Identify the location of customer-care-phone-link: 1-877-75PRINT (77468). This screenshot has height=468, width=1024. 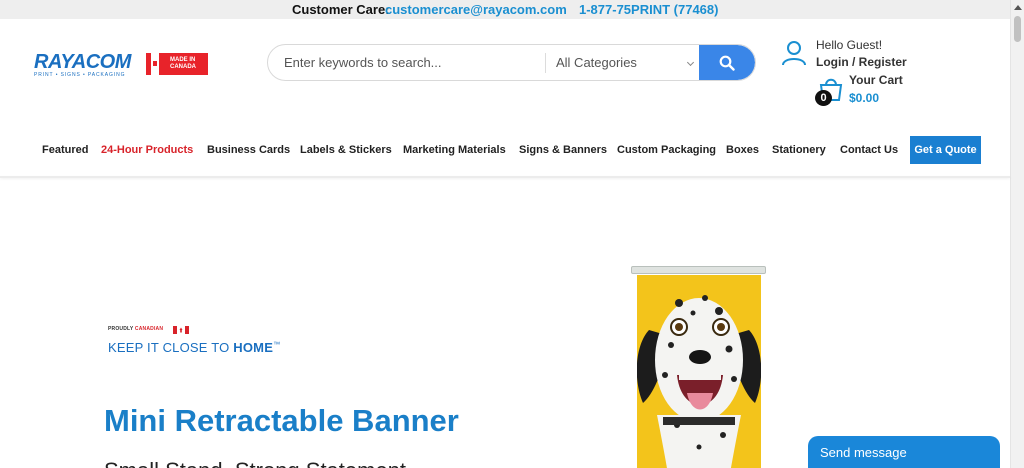
(648, 9).